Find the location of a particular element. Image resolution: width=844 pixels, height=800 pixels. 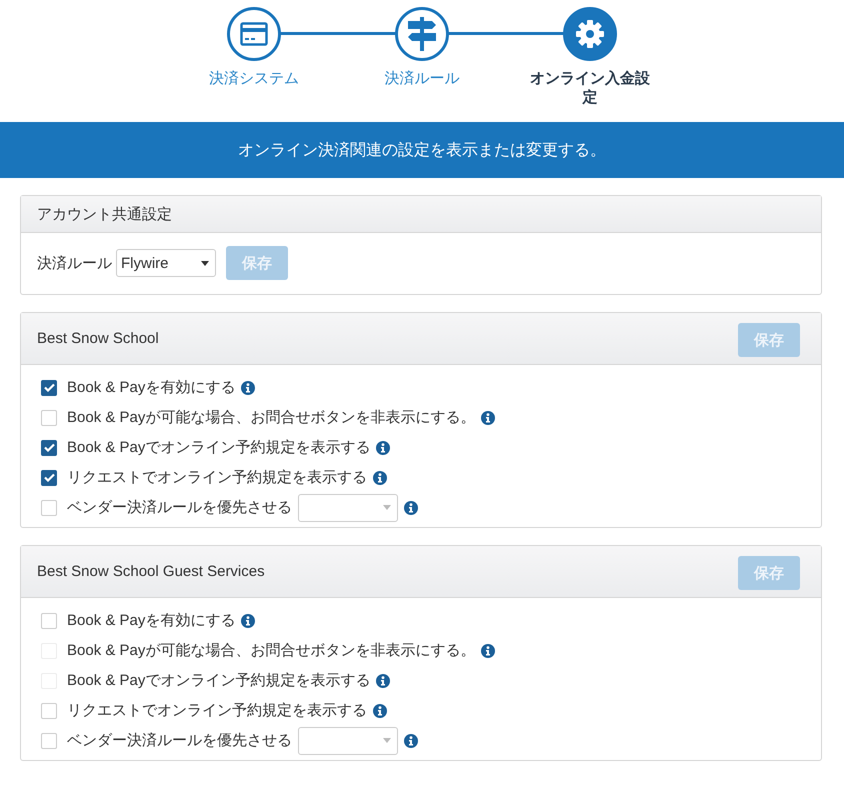

panel-title: Best Snow School is located at coordinates (98, 338).